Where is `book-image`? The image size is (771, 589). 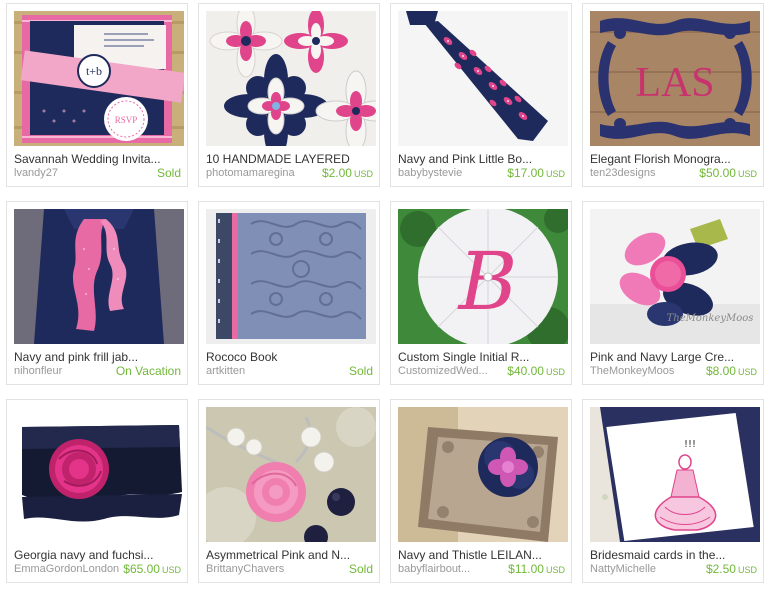
book-image is located at coordinates (291, 276).